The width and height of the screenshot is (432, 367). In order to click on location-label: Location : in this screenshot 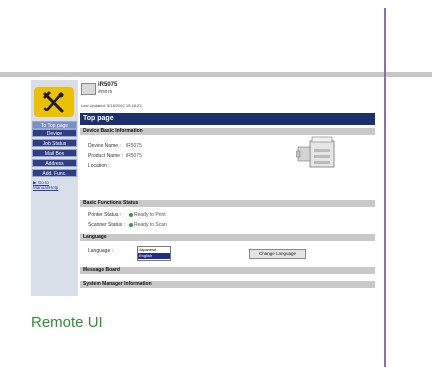, I will do `click(99, 166)`.